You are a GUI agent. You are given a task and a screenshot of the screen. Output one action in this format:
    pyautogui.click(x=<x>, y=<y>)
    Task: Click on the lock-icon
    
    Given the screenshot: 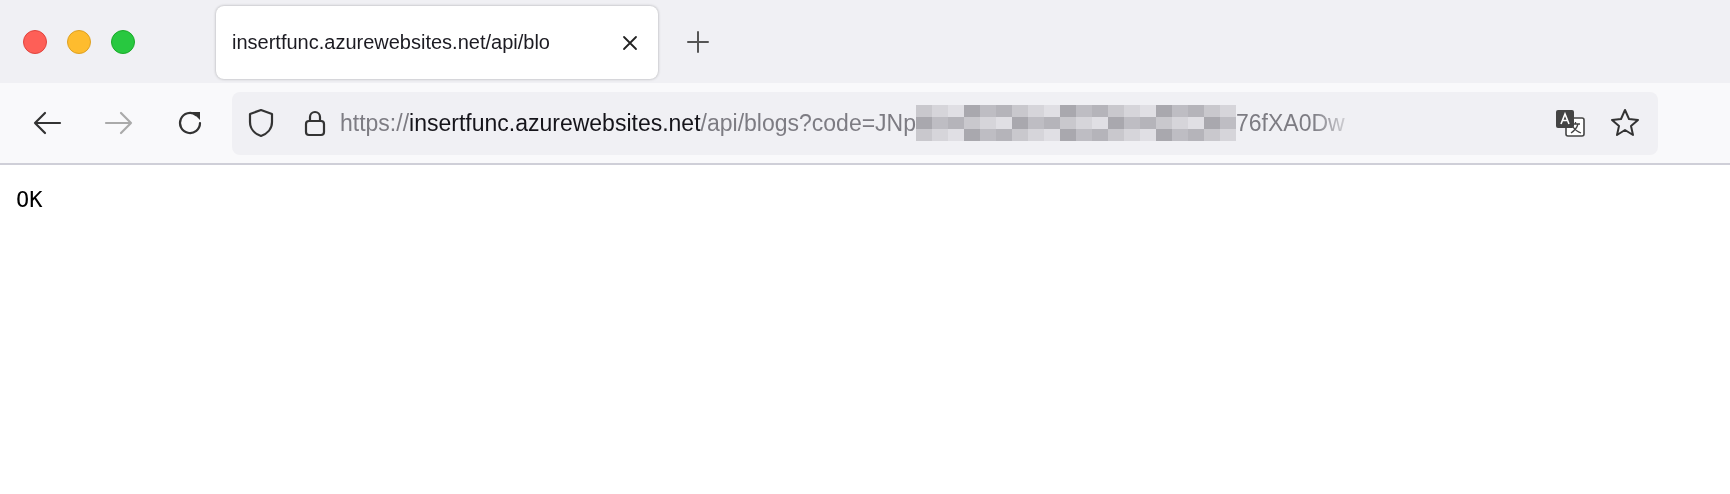 What is the action you would take?
    pyautogui.click(x=315, y=123)
    